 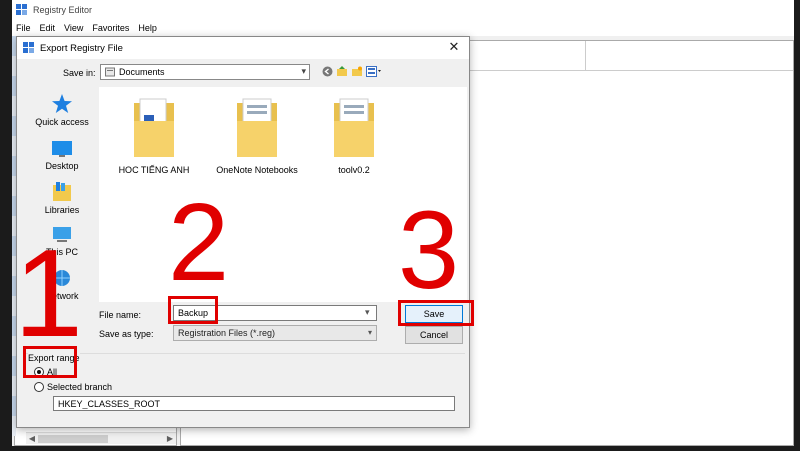 What do you see at coordinates (48, 294) in the screenshot?
I see `annotation-step-1: 1` at bounding box center [48, 294].